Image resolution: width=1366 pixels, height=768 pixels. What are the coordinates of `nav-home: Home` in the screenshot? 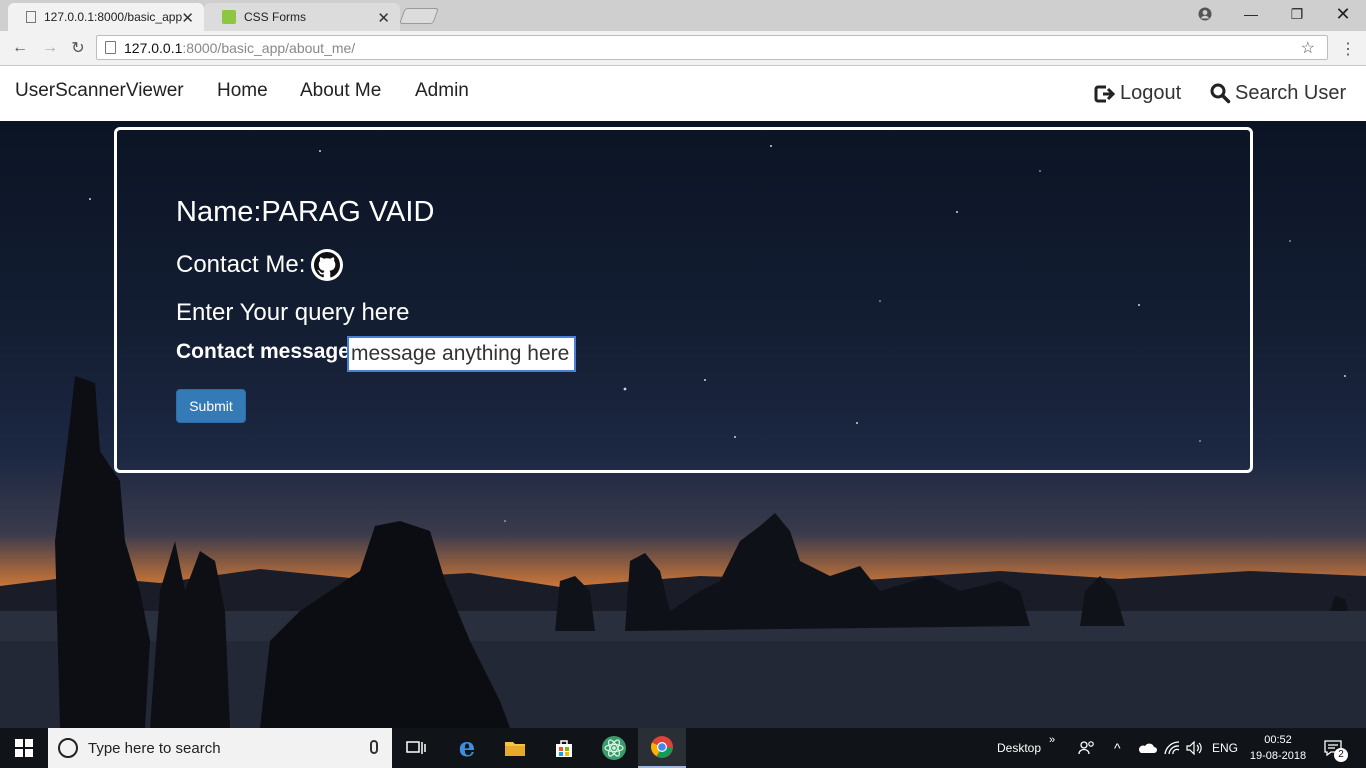 It's located at (242, 91).